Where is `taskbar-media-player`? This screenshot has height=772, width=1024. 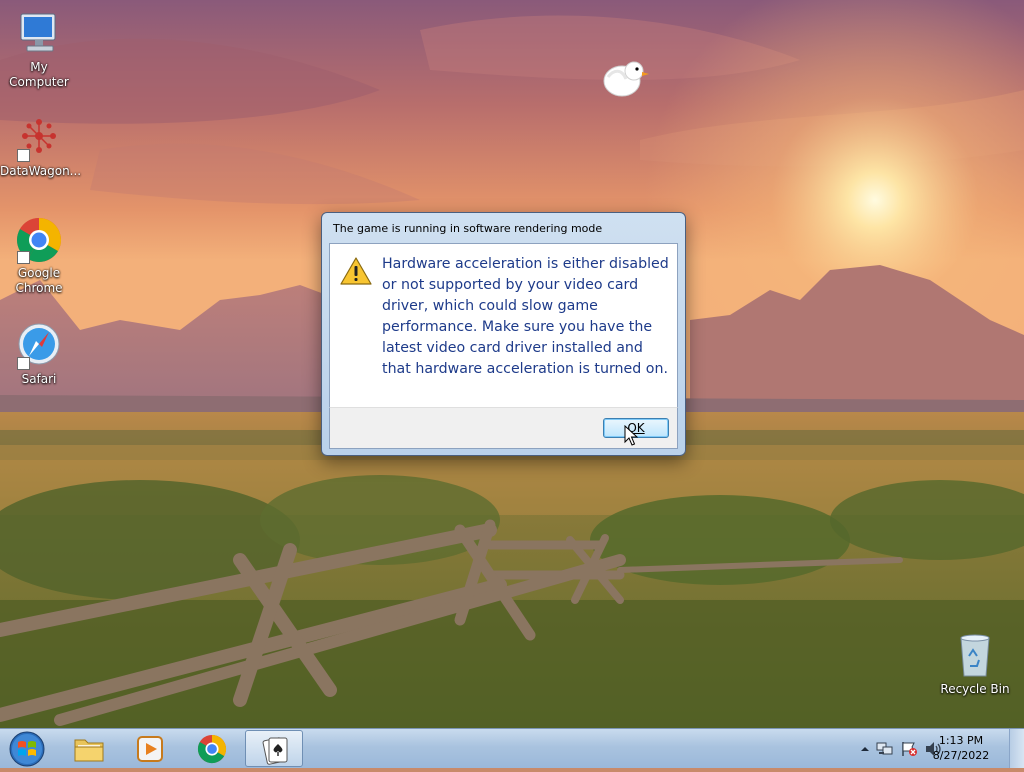 taskbar-media-player is located at coordinates (150, 748).